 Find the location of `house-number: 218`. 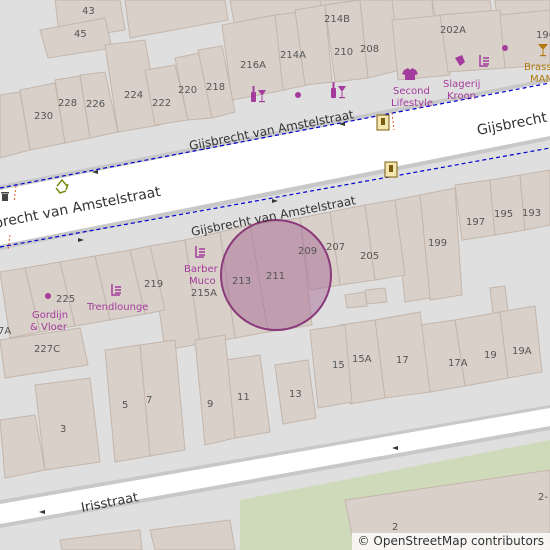

house-number: 218 is located at coordinates (215, 87).